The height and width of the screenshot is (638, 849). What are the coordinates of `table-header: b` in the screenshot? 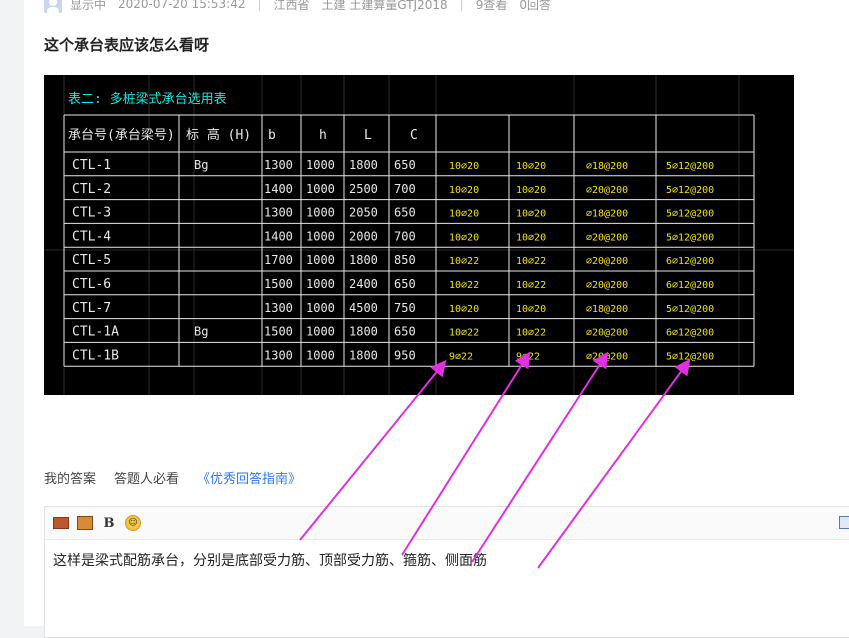 It's located at (272, 135).